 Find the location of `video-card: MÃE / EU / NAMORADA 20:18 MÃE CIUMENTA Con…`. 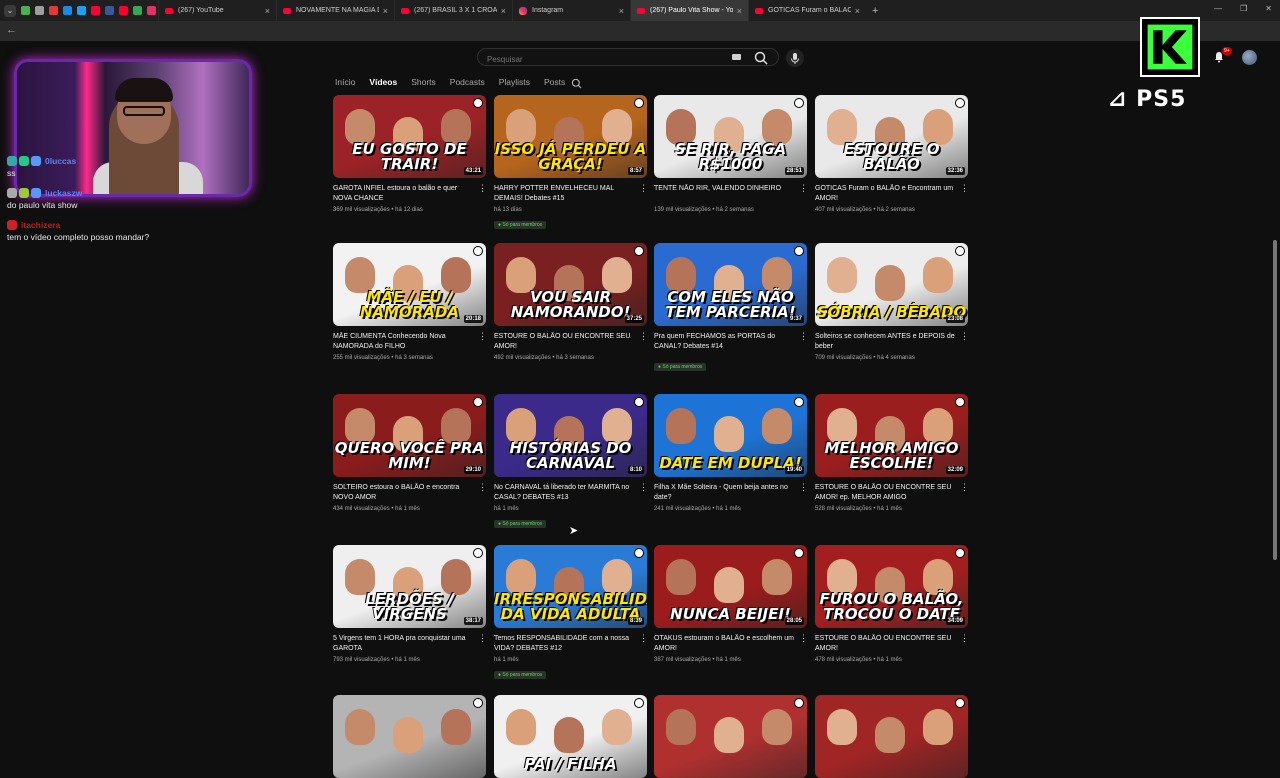

video-card: MÃE / EU / NAMORADA 20:18 MÃE CIUMENTA Con… is located at coordinates (410, 302).